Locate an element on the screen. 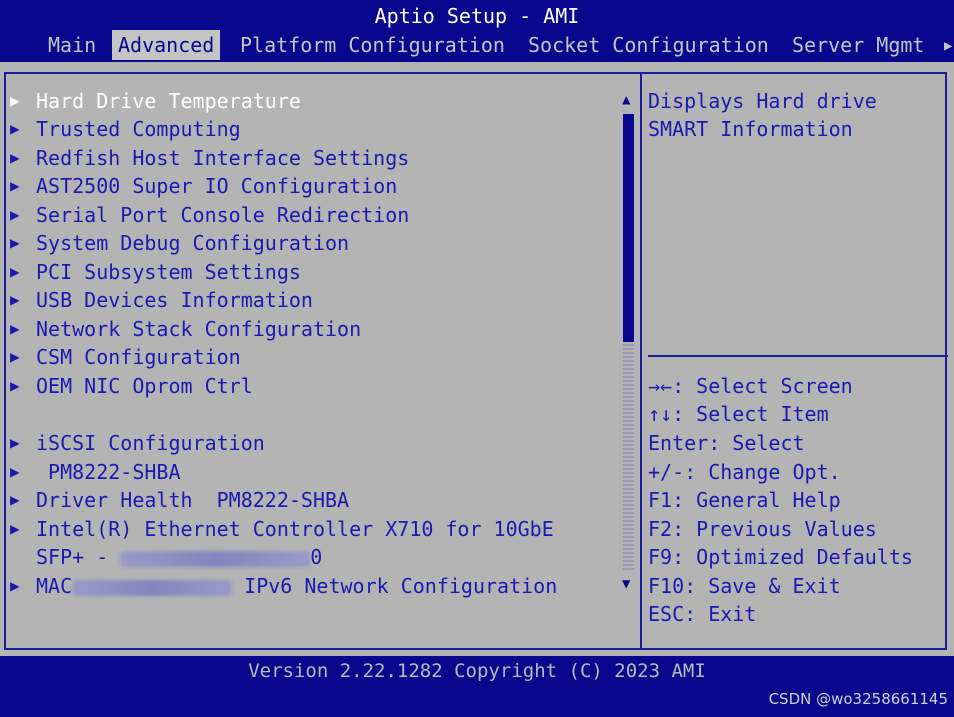  key-help-change-opt: +/-: Change Opt. is located at coordinates (744, 472).